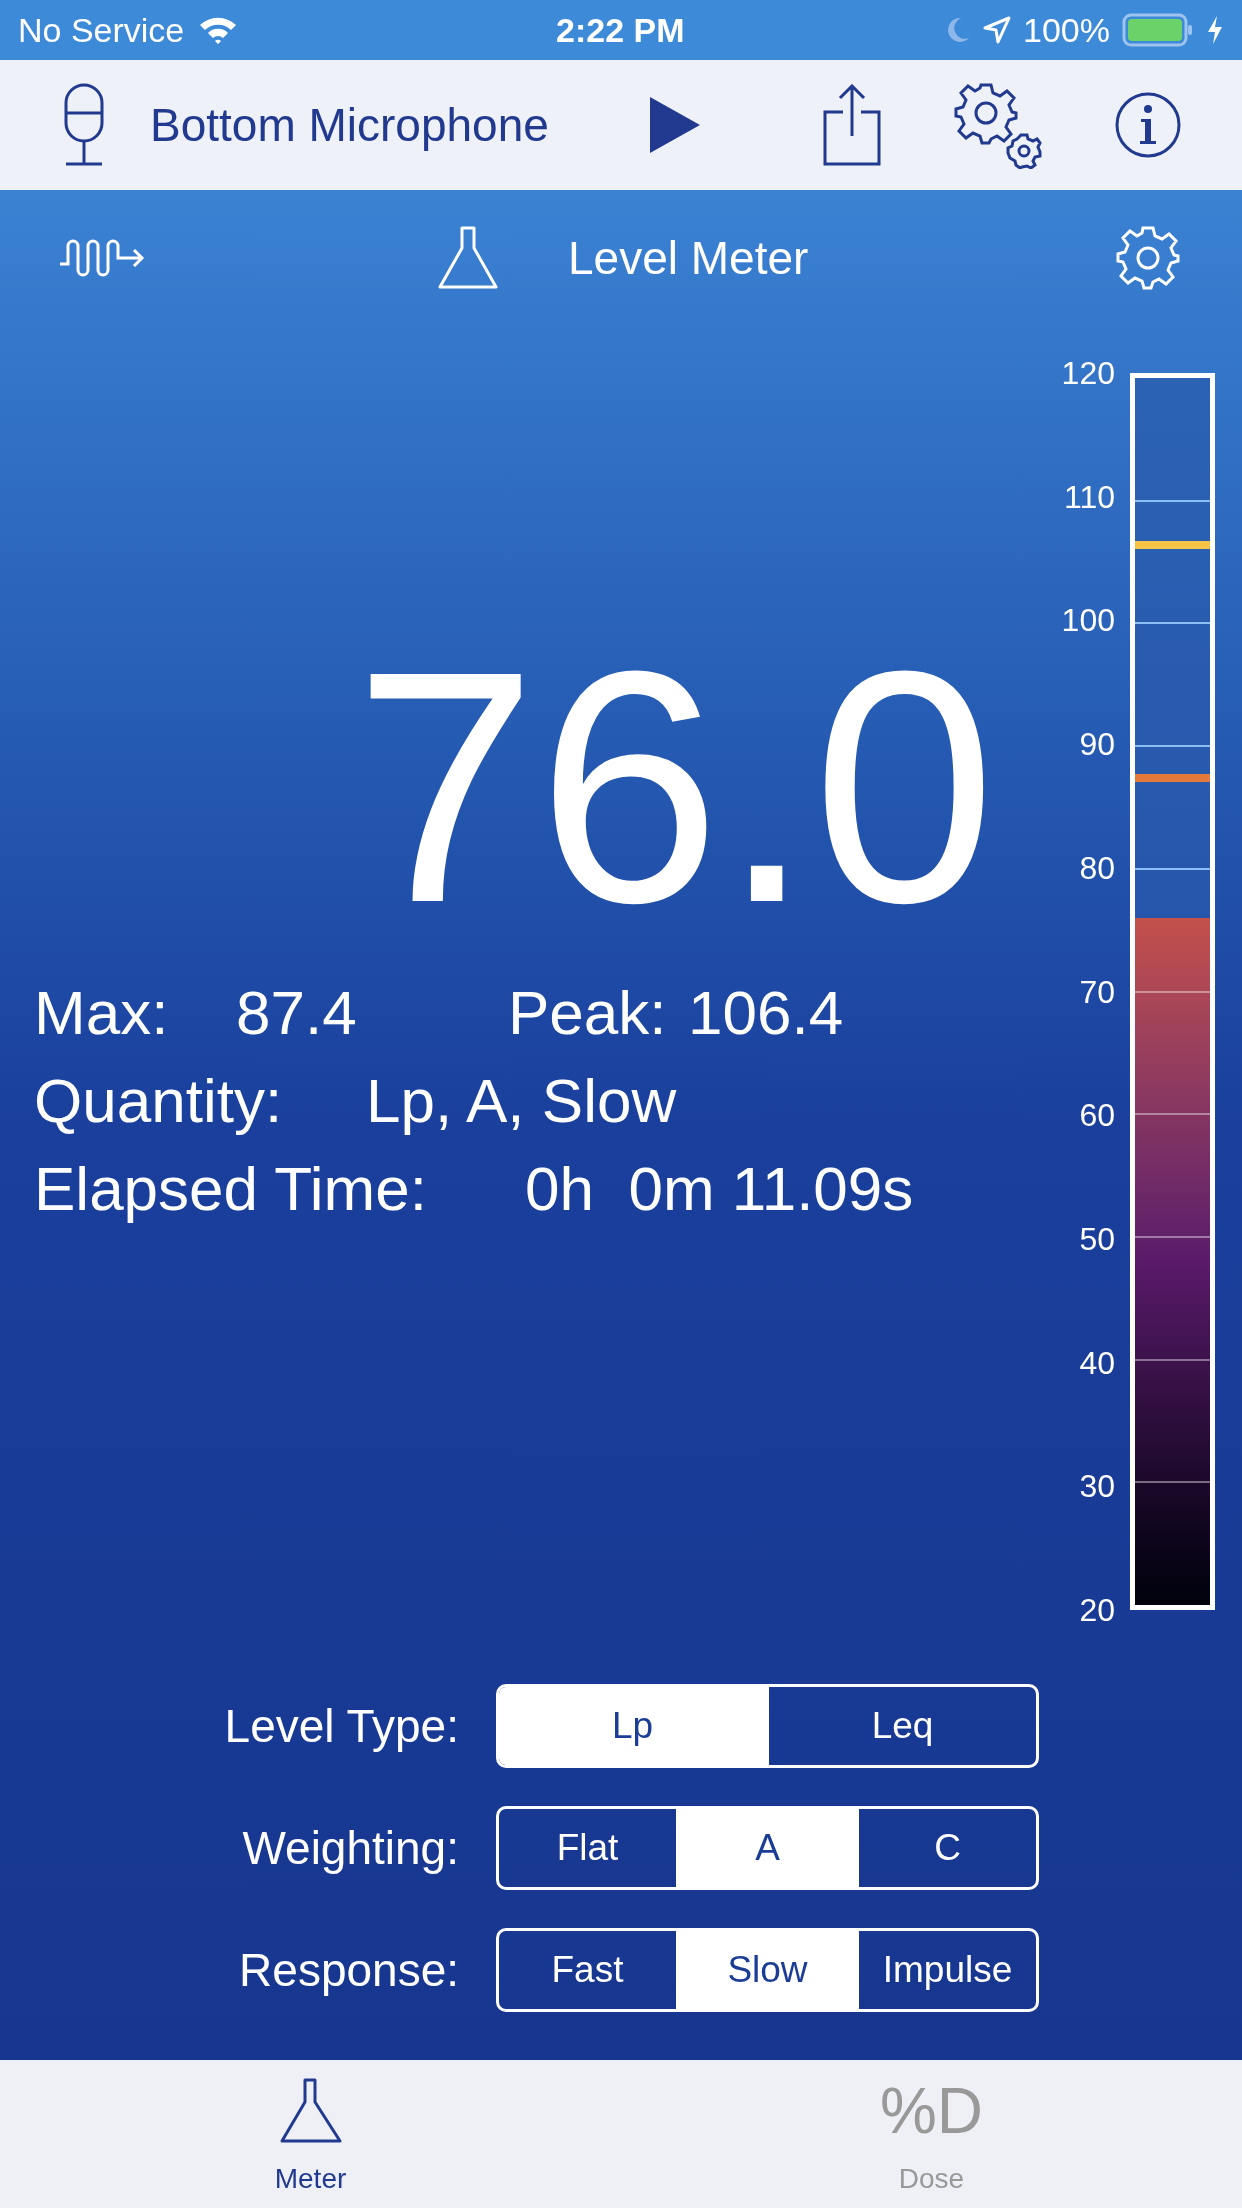  What do you see at coordinates (297, 1013) in the screenshot?
I see `max-value: 87.4` at bounding box center [297, 1013].